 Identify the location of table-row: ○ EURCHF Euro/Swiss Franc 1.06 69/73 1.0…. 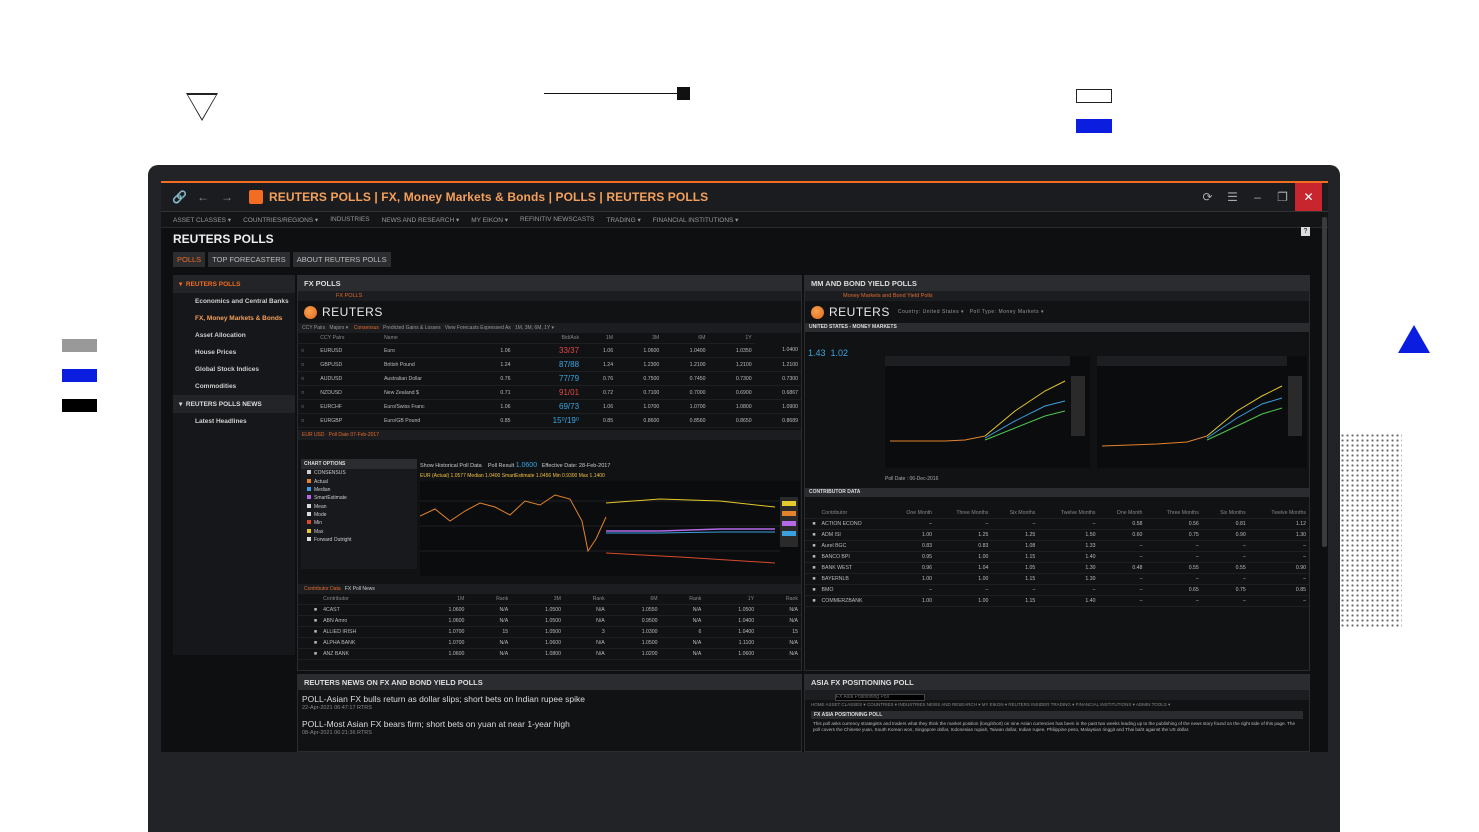
(549, 406).